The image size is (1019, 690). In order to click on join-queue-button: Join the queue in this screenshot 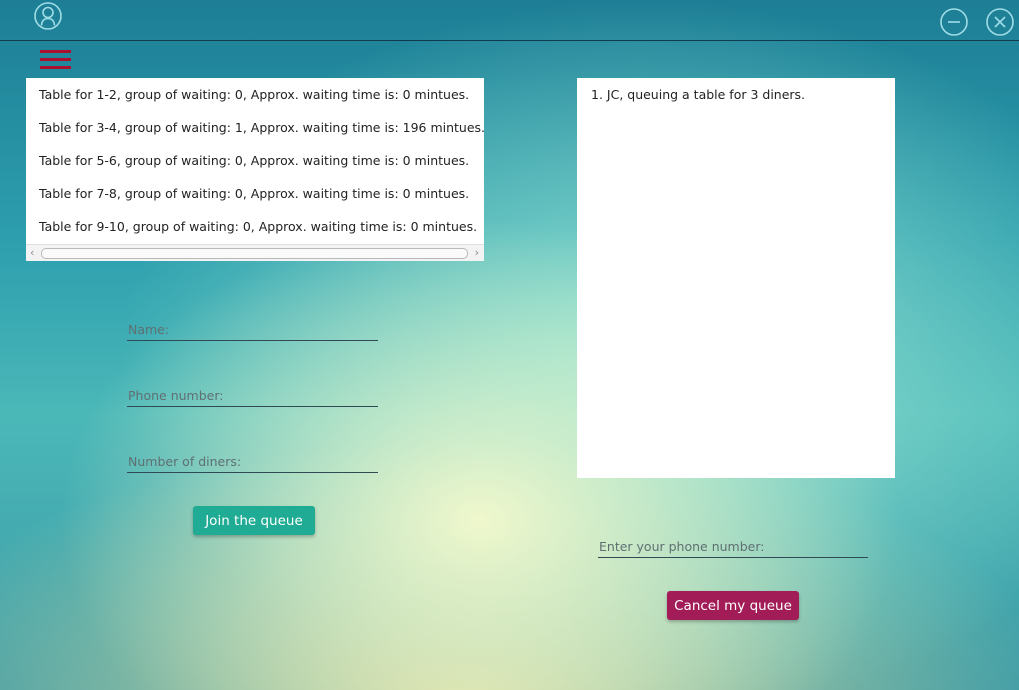, I will do `click(254, 520)`.